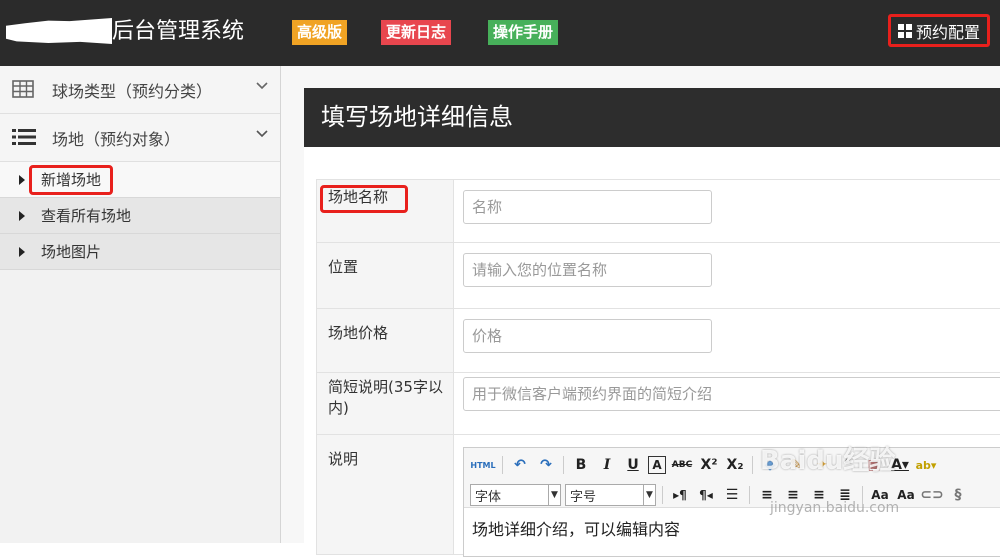 The image size is (1000, 557). What do you see at coordinates (483, 465) in the screenshot?
I see `html-source-icon: HTML` at bounding box center [483, 465].